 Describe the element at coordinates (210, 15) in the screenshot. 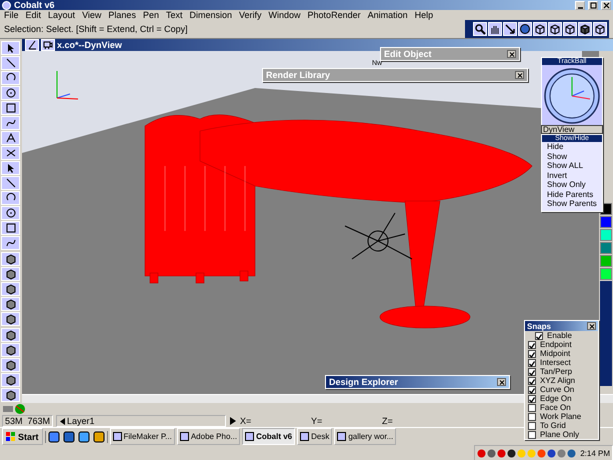

I see `menu-item: Dimension` at that location.